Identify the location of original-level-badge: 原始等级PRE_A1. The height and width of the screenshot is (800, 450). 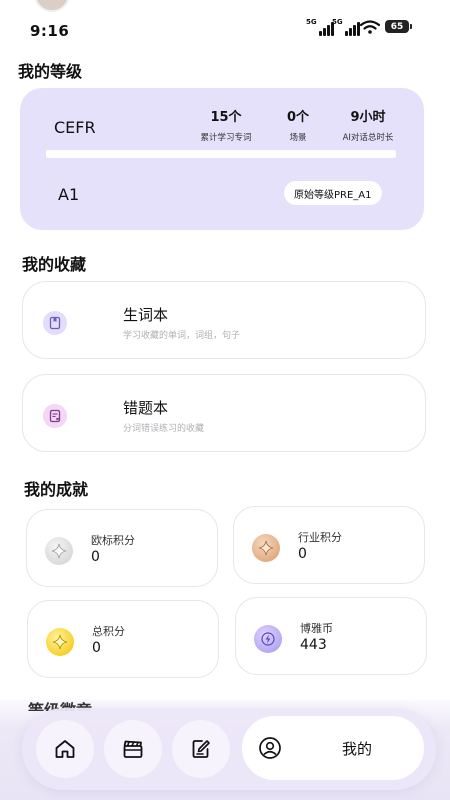
(333, 193).